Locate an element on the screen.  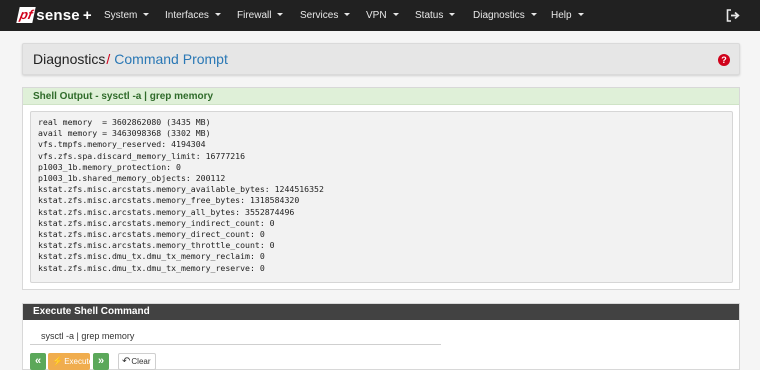
nav-status-label: Status is located at coordinates (429, 15).